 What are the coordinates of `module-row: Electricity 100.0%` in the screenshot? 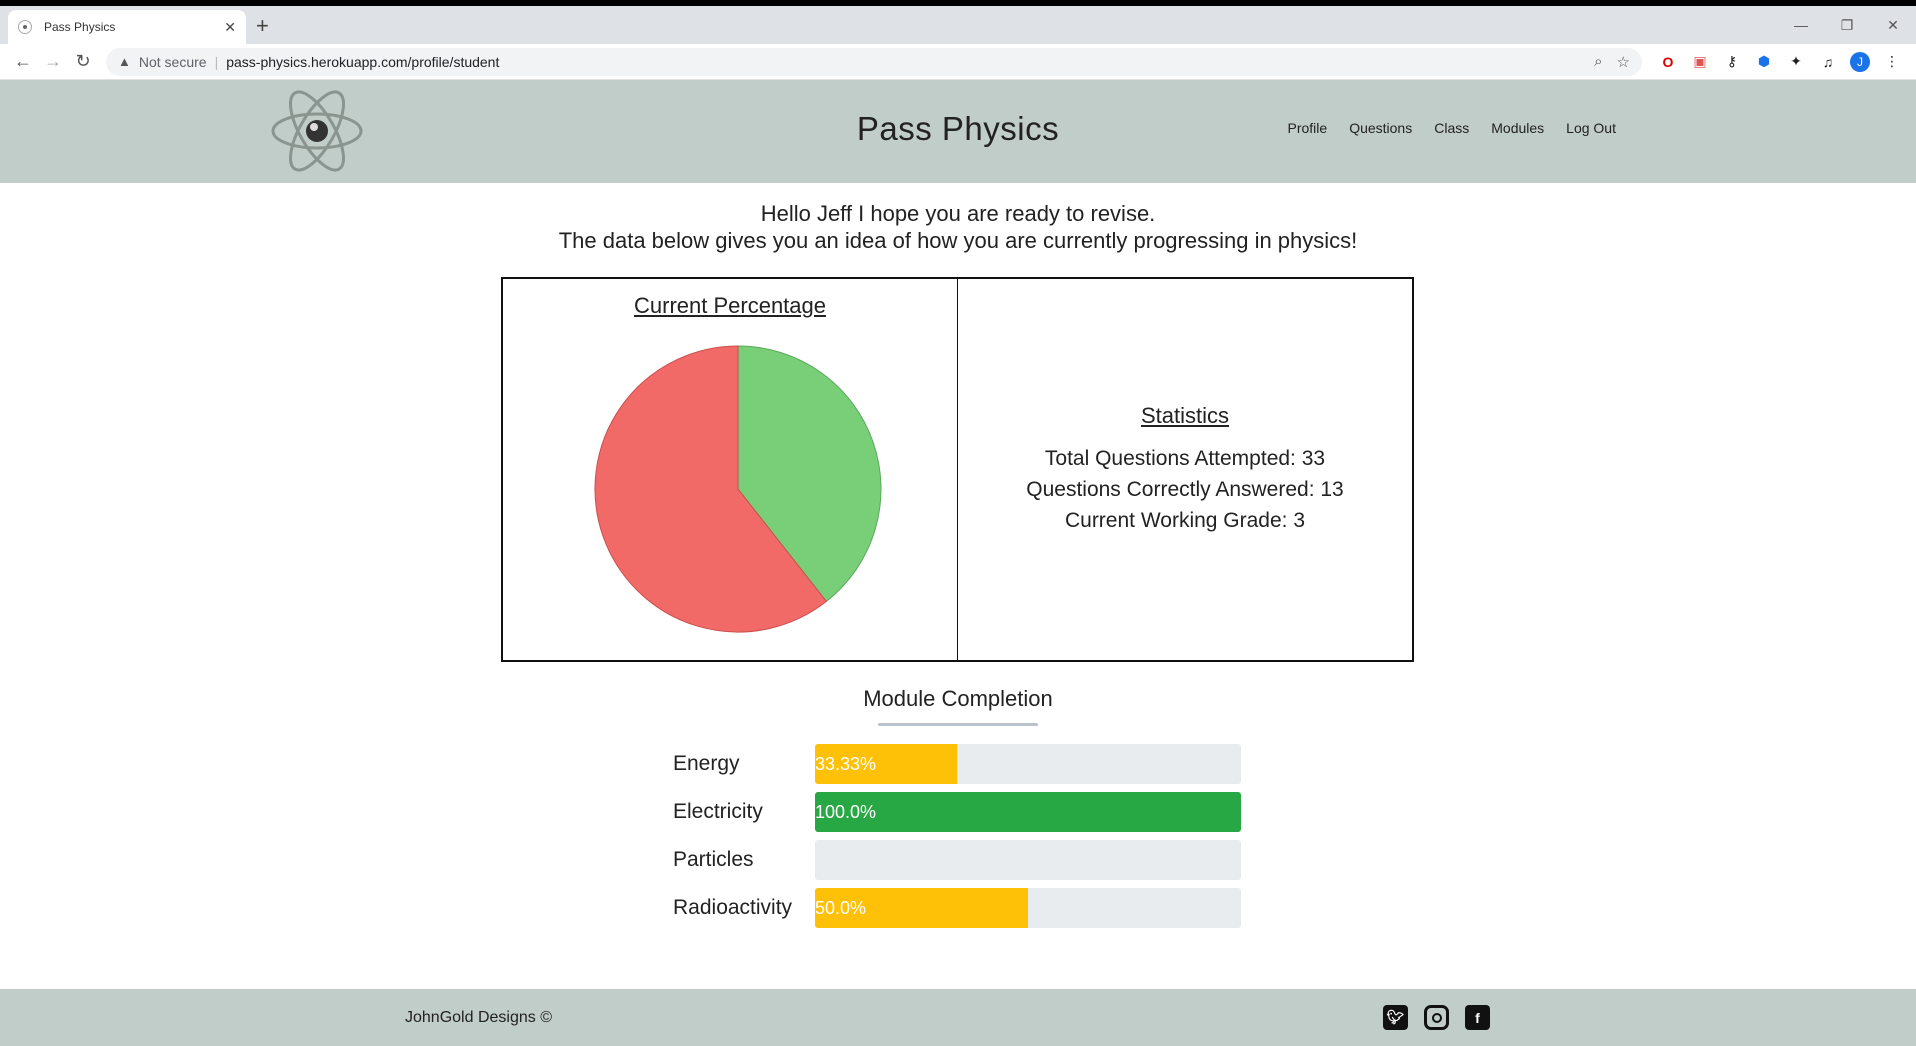 It's located at (957, 812).